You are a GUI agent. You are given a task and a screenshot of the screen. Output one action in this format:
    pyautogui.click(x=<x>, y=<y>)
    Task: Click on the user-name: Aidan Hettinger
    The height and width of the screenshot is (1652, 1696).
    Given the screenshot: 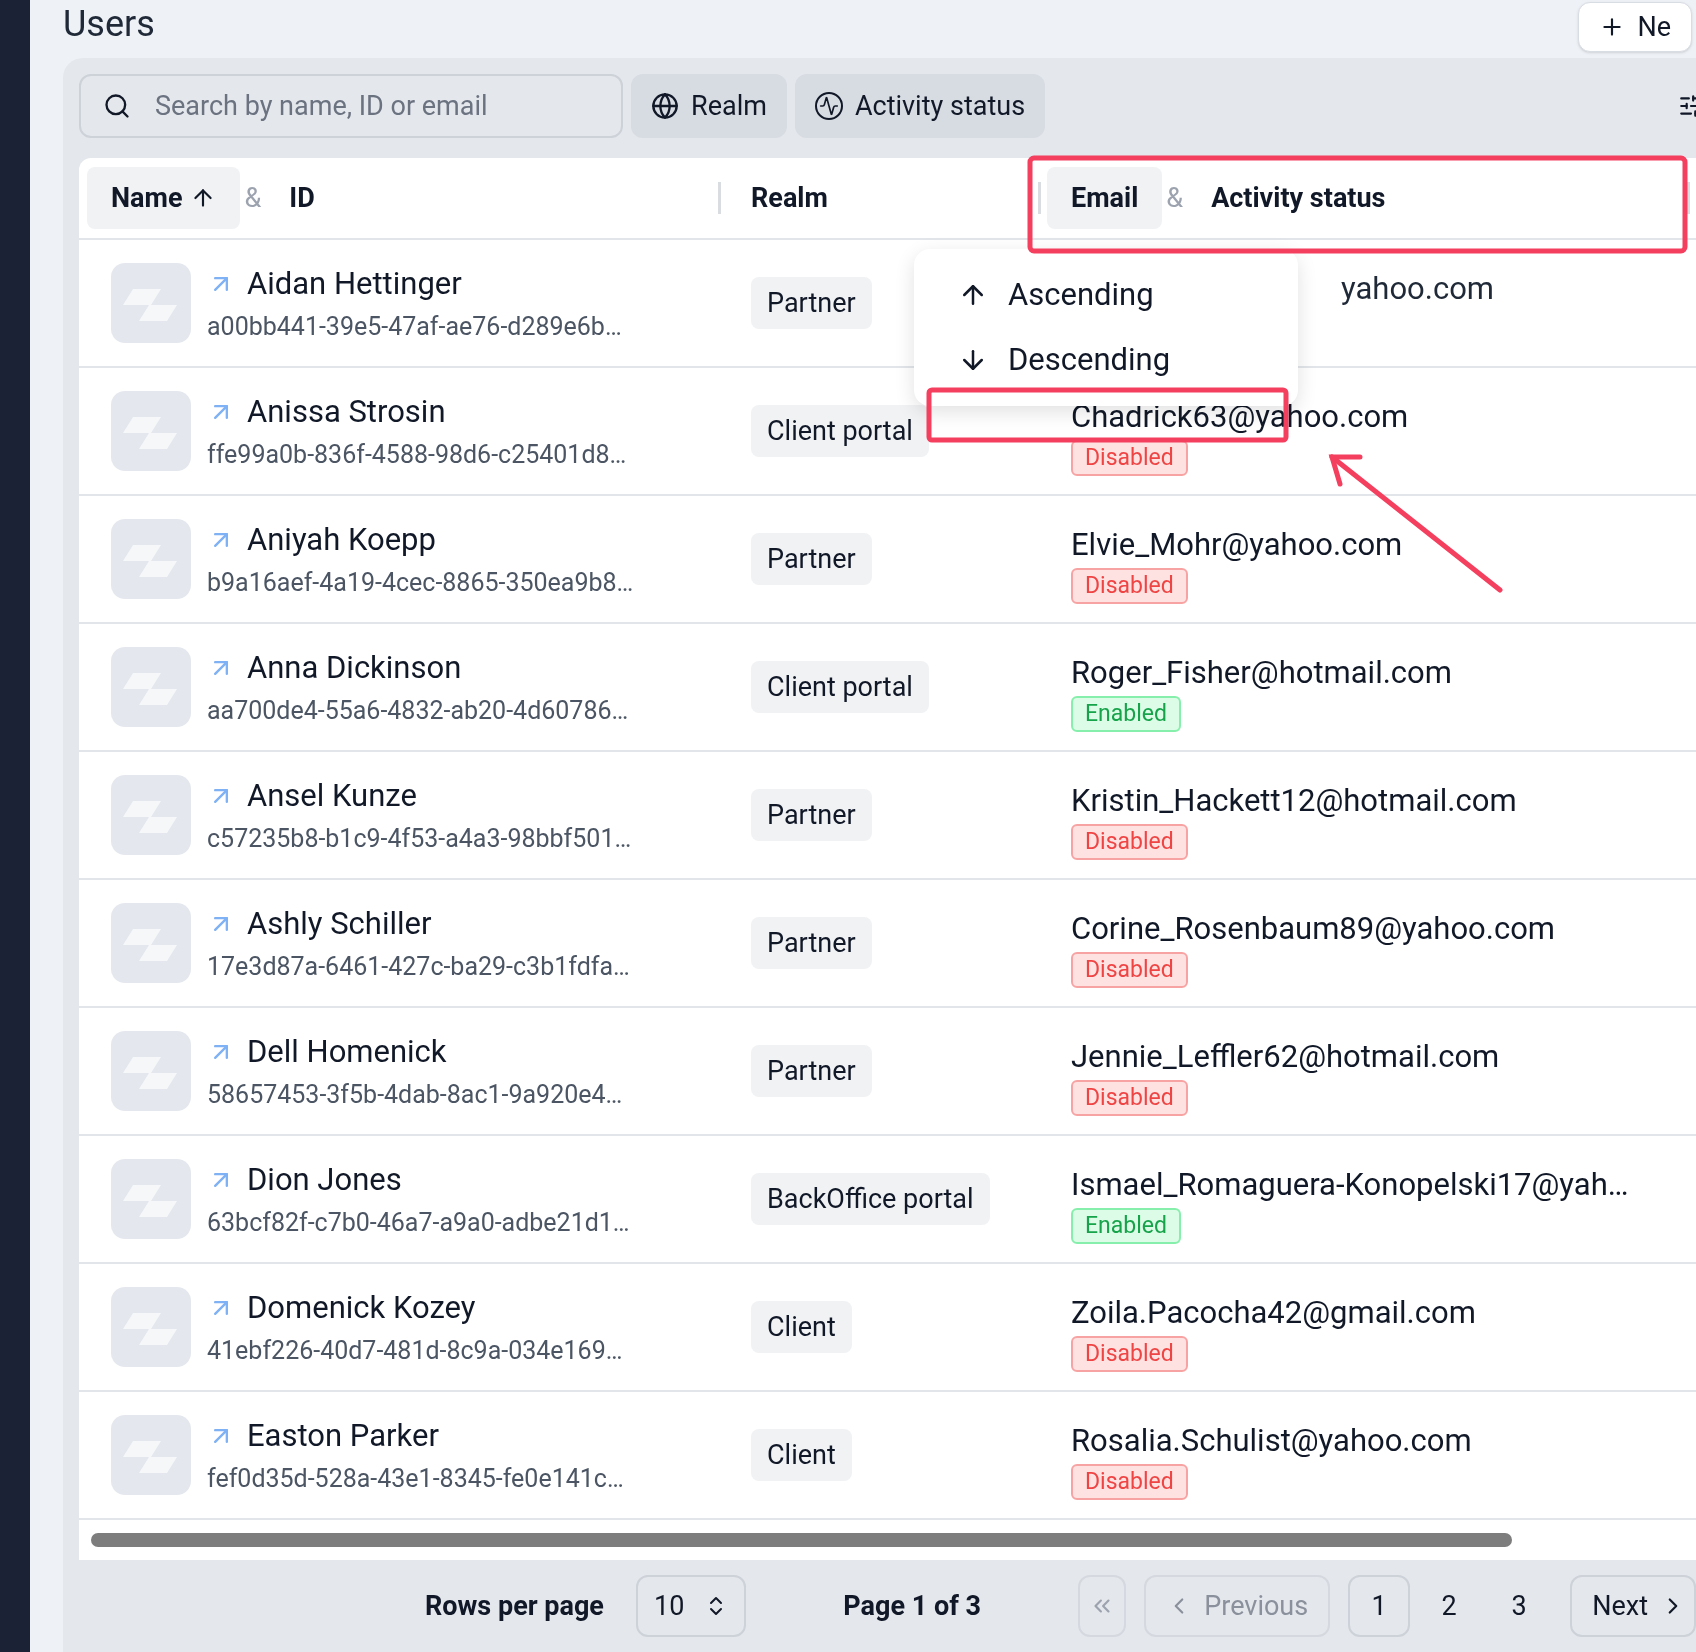 What is the action you would take?
    pyautogui.click(x=354, y=284)
    